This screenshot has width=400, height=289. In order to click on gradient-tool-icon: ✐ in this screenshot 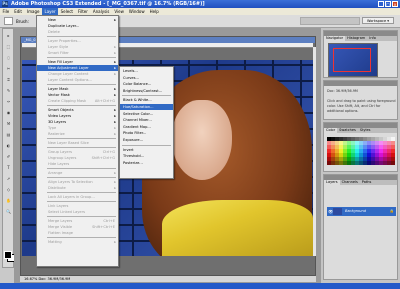, I will do `click(8, 156)`.